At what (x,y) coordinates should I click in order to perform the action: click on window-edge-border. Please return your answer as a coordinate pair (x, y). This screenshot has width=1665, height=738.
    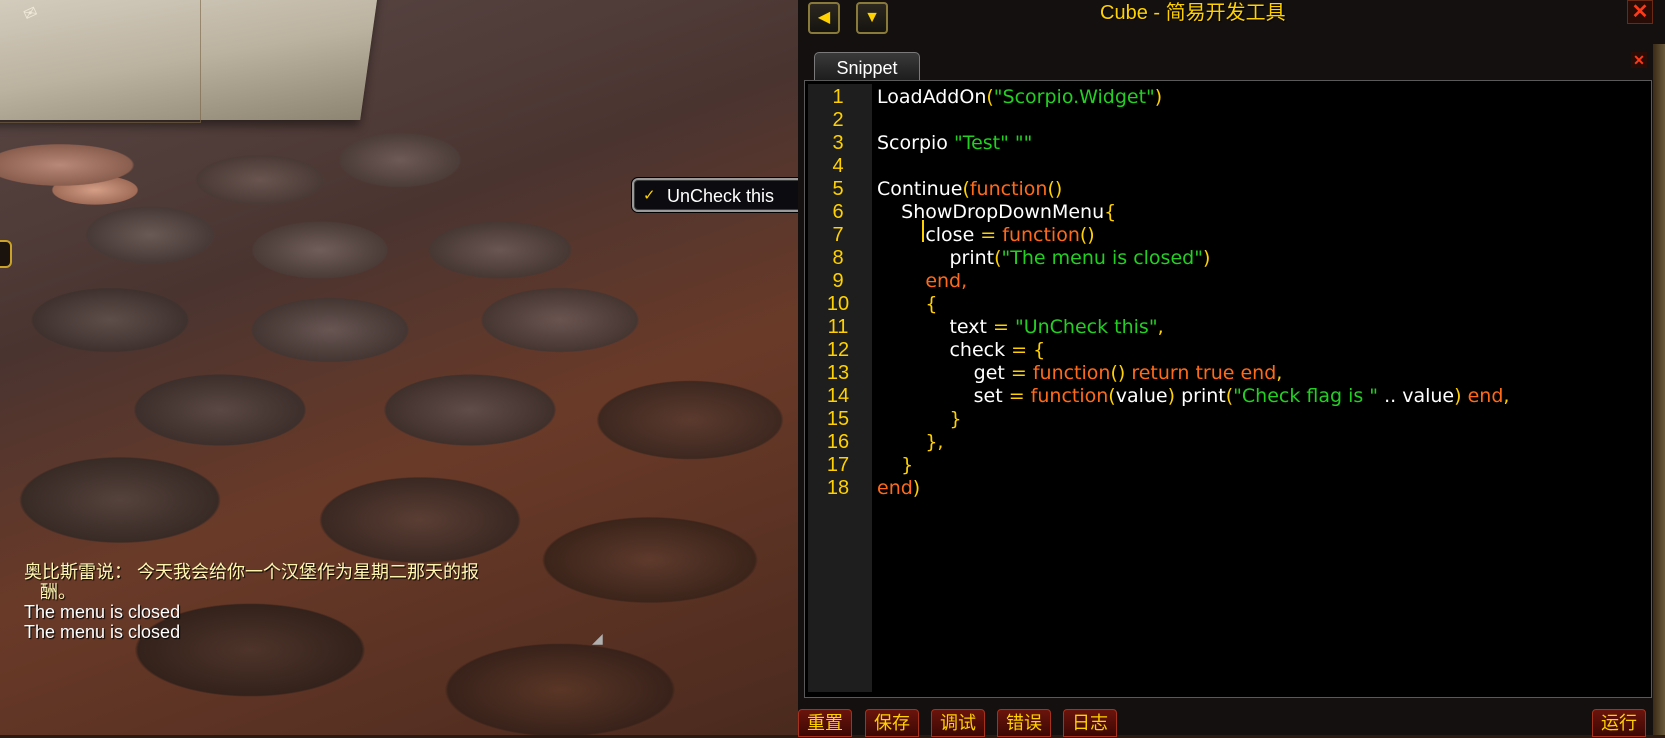
    Looking at the image, I should click on (1659, 389).